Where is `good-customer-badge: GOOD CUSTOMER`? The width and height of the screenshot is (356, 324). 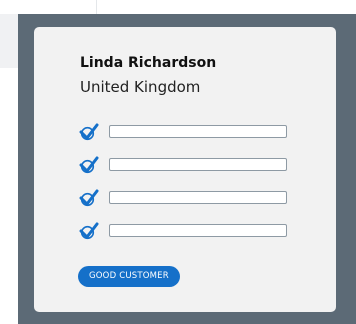
good-customer-badge: GOOD CUSTOMER is located at coordinates (129, 276).